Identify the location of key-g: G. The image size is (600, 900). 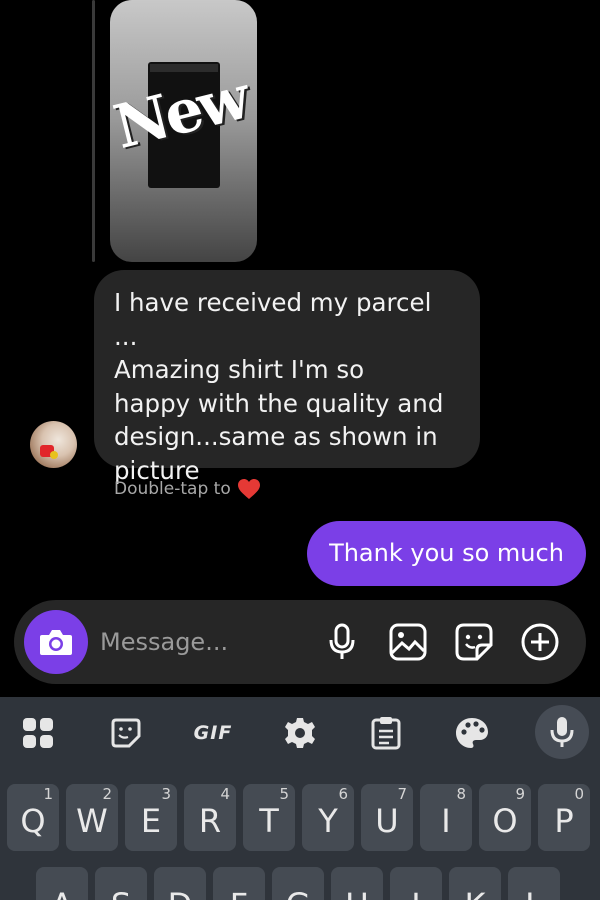
(298, 883).